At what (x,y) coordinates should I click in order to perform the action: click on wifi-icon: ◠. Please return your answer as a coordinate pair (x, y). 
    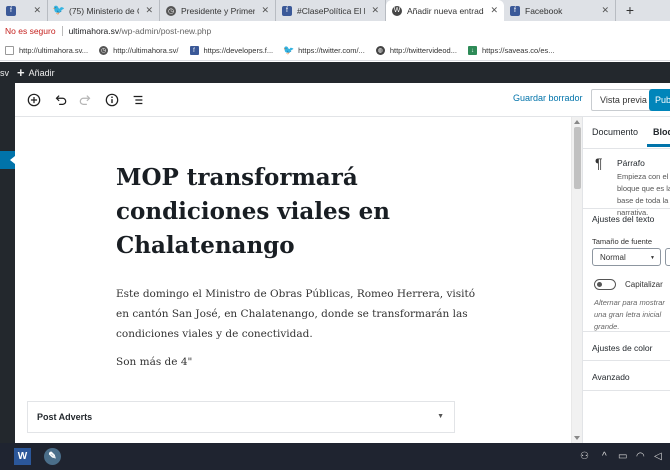
    Looking at the image, I should click on (640, 456).